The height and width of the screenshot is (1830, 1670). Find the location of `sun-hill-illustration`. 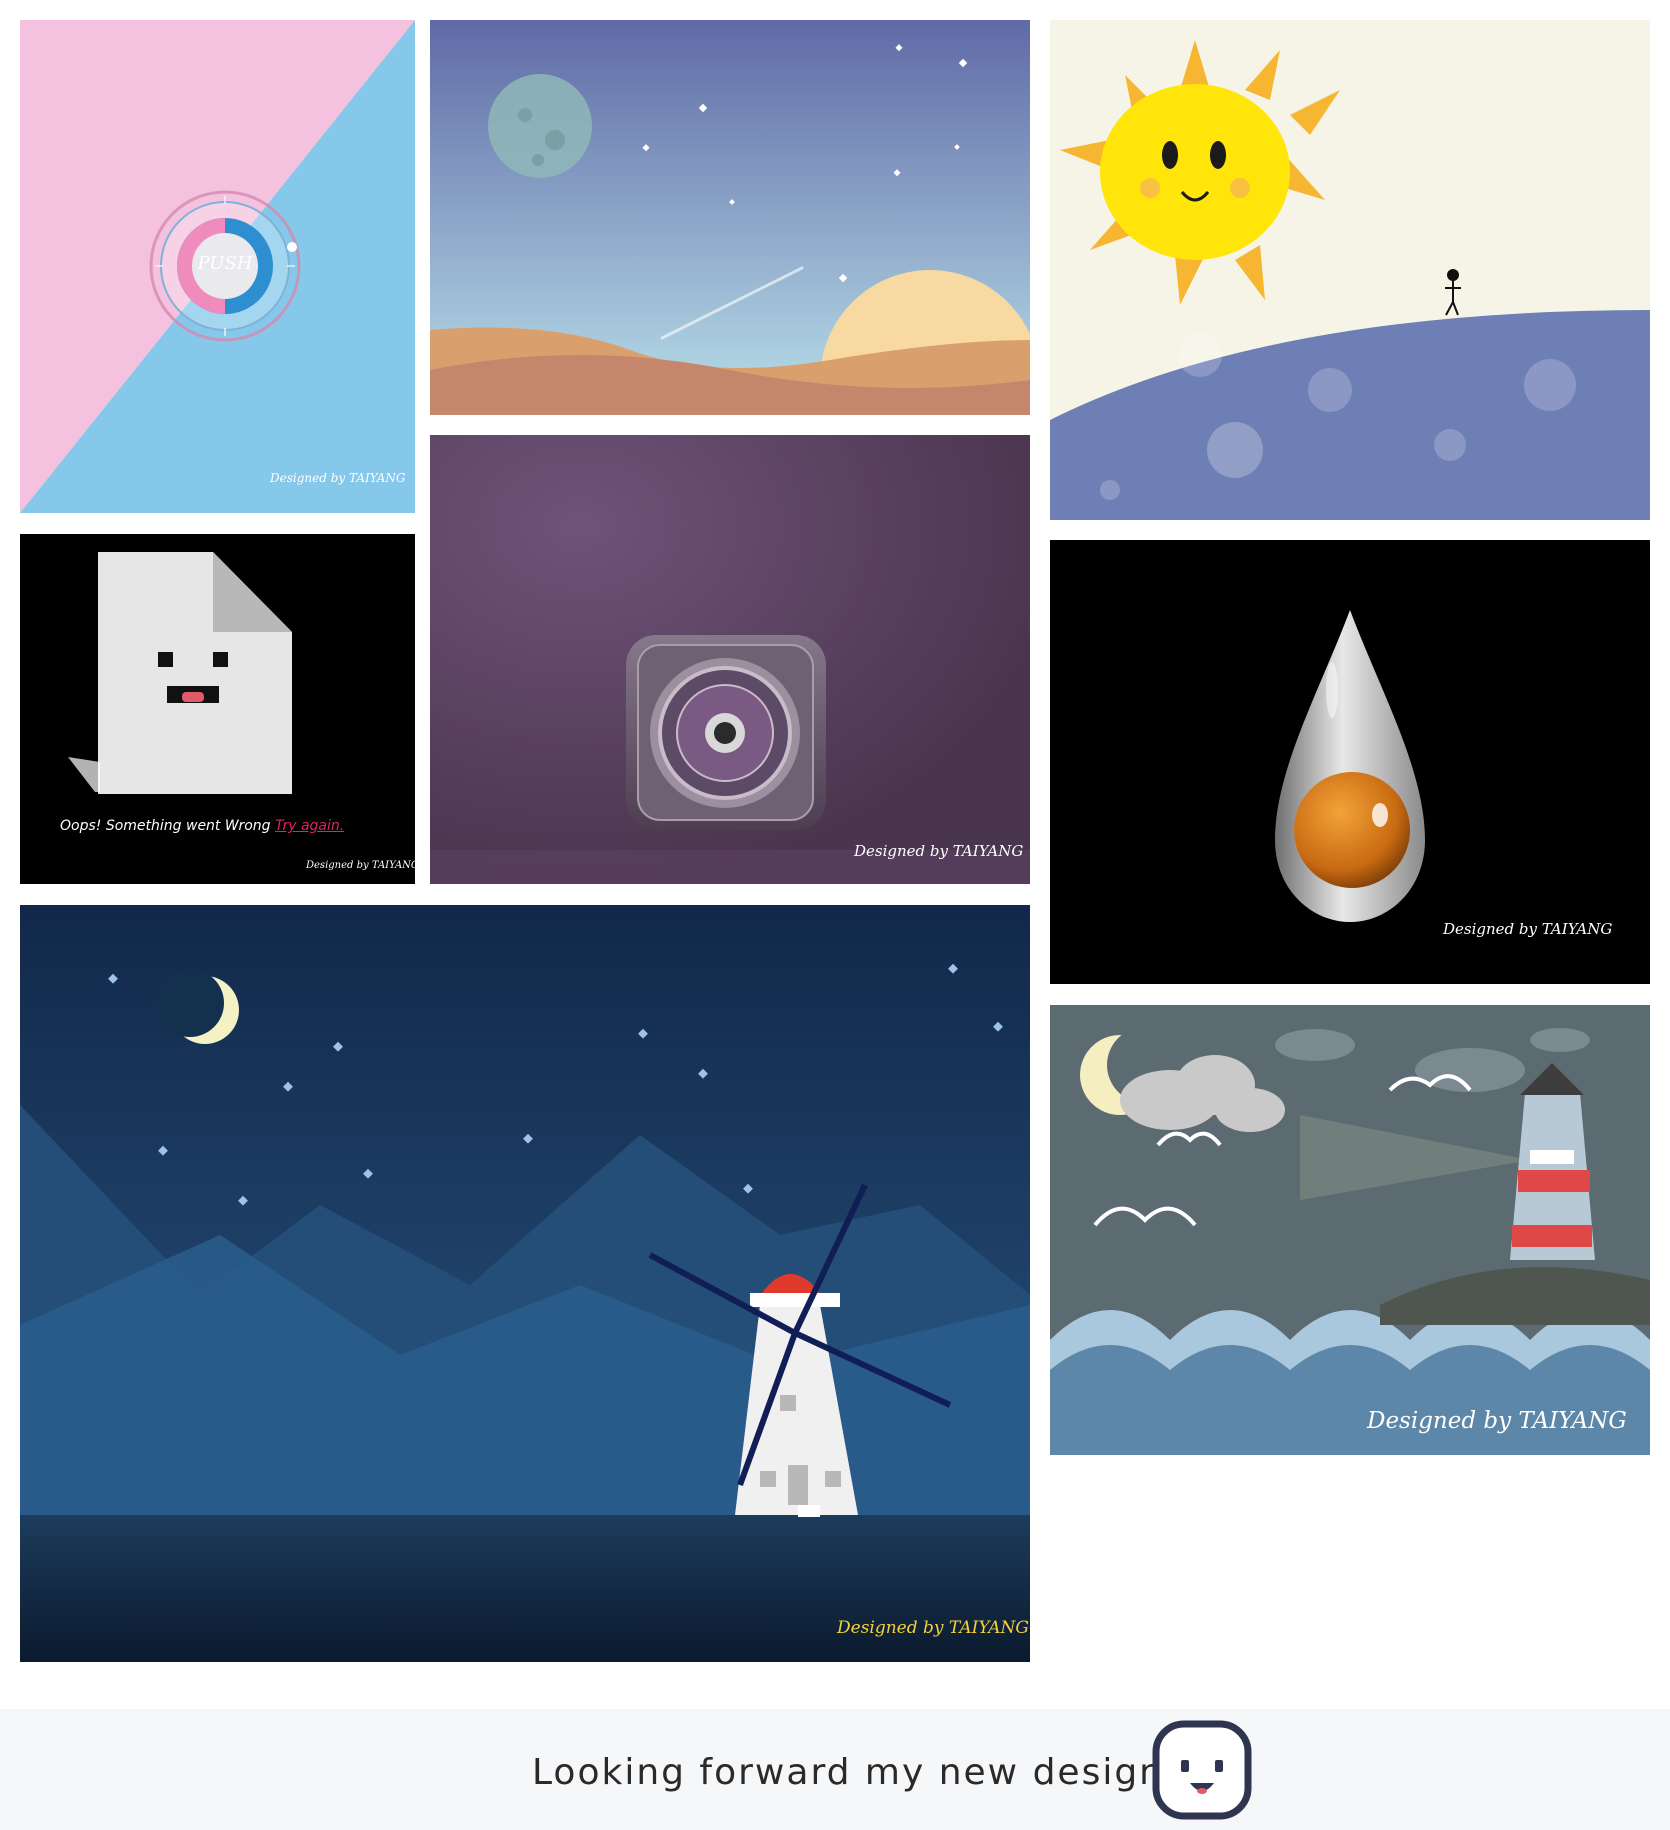

sun-hill-illustration is located at coordinates (1350, 270).